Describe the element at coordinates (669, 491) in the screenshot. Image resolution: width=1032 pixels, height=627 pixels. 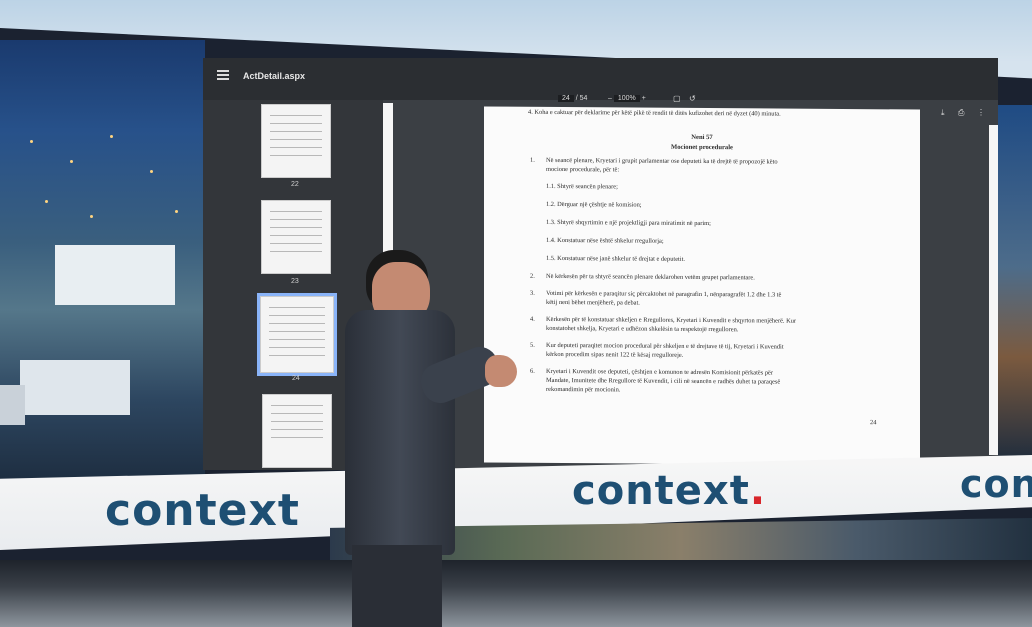
I see `logo-center: context.` at that location.